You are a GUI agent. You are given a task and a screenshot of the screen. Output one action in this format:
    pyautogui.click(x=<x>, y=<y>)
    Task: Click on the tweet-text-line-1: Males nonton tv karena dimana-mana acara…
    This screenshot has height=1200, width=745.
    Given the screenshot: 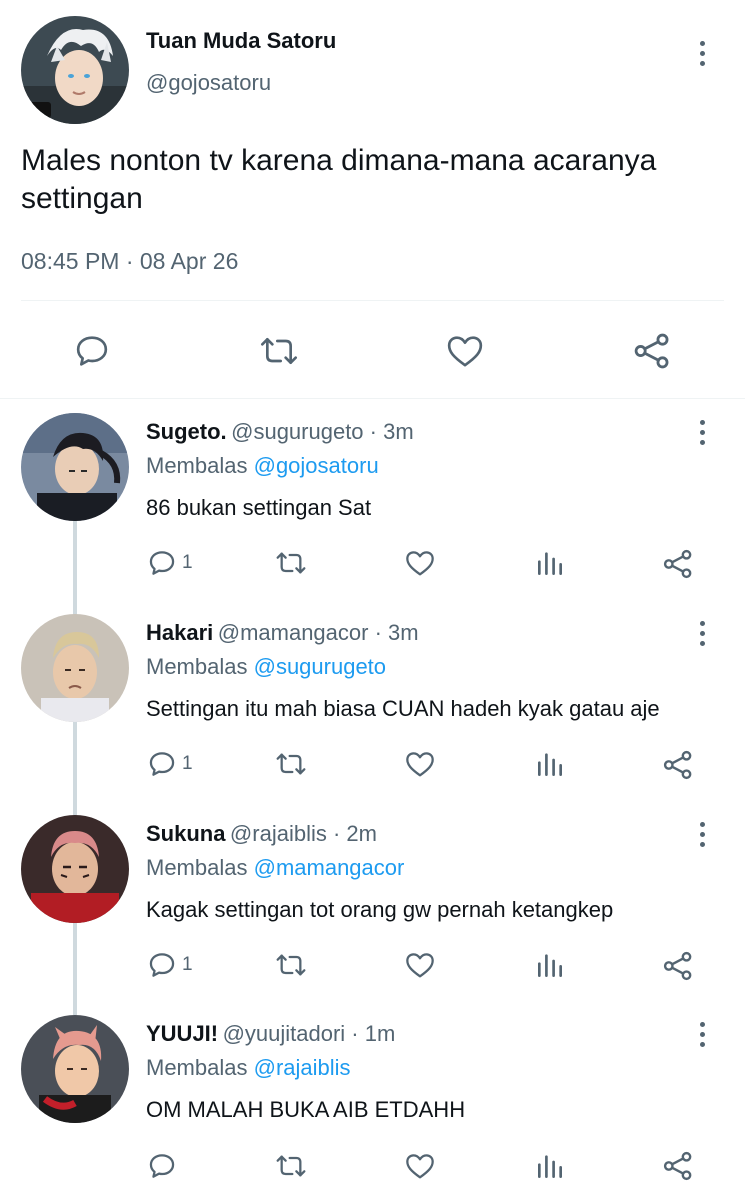 What is the action you would take?
    pyautogui.click(x=339, y=160)
    